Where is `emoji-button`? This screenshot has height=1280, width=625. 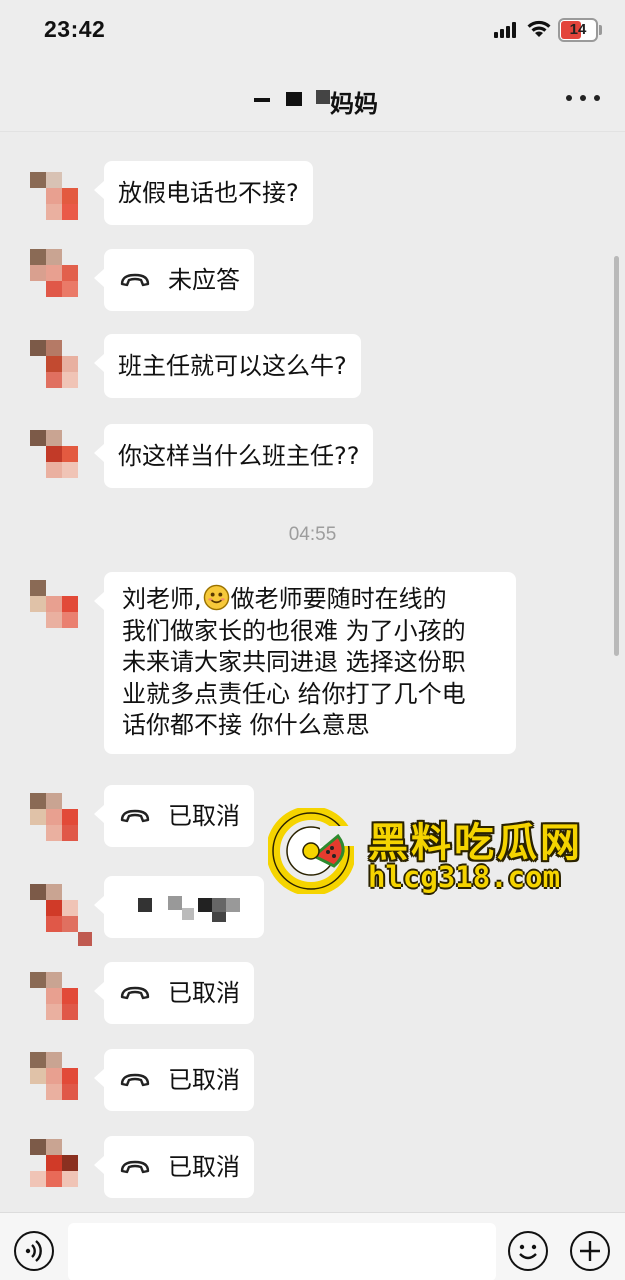
emoji-button is located at coordinates (528, 1251).